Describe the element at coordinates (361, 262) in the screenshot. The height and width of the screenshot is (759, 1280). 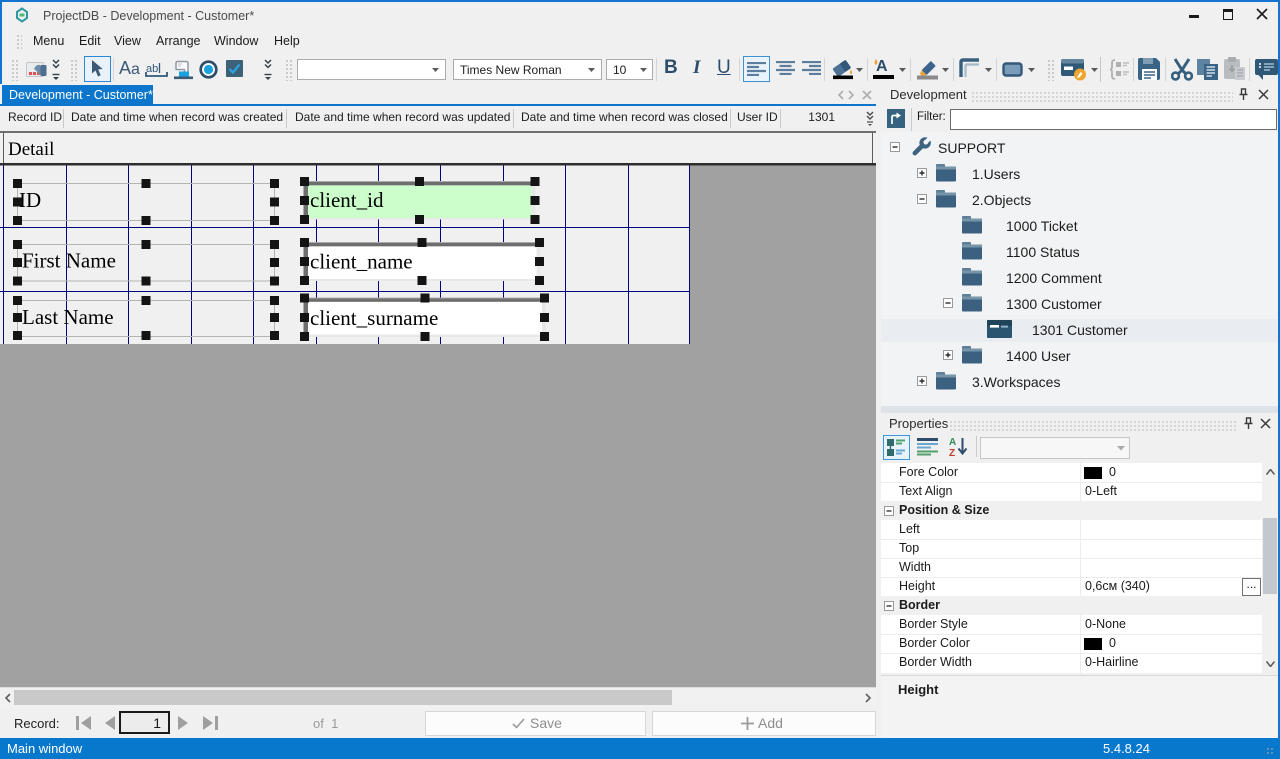
I see `svg-text: client_name` at that location.